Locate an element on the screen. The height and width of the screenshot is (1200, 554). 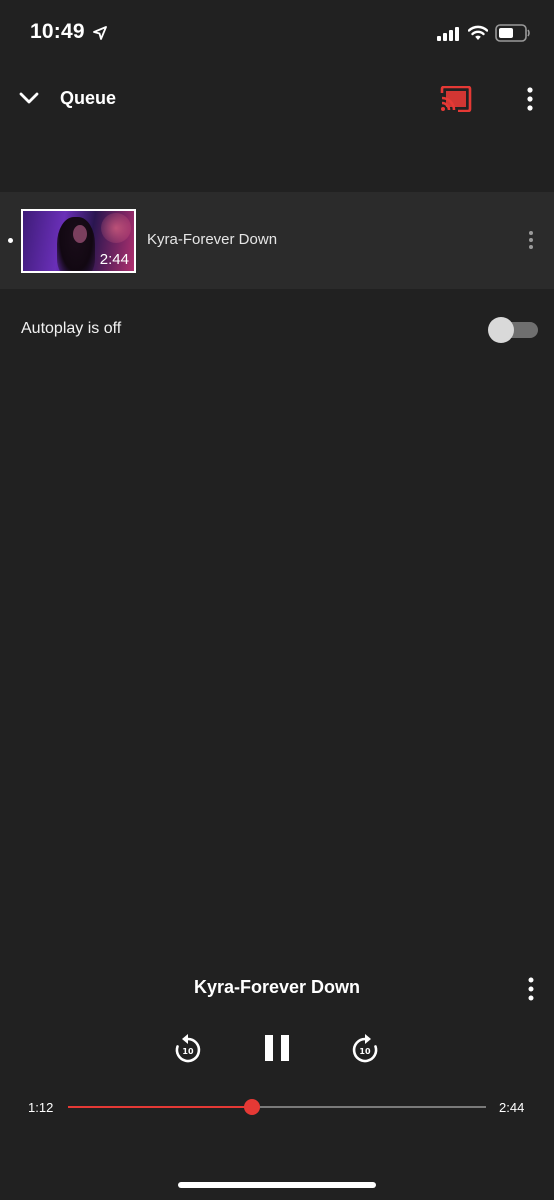
autoplay-toggle is located at coordinates (513, 330).